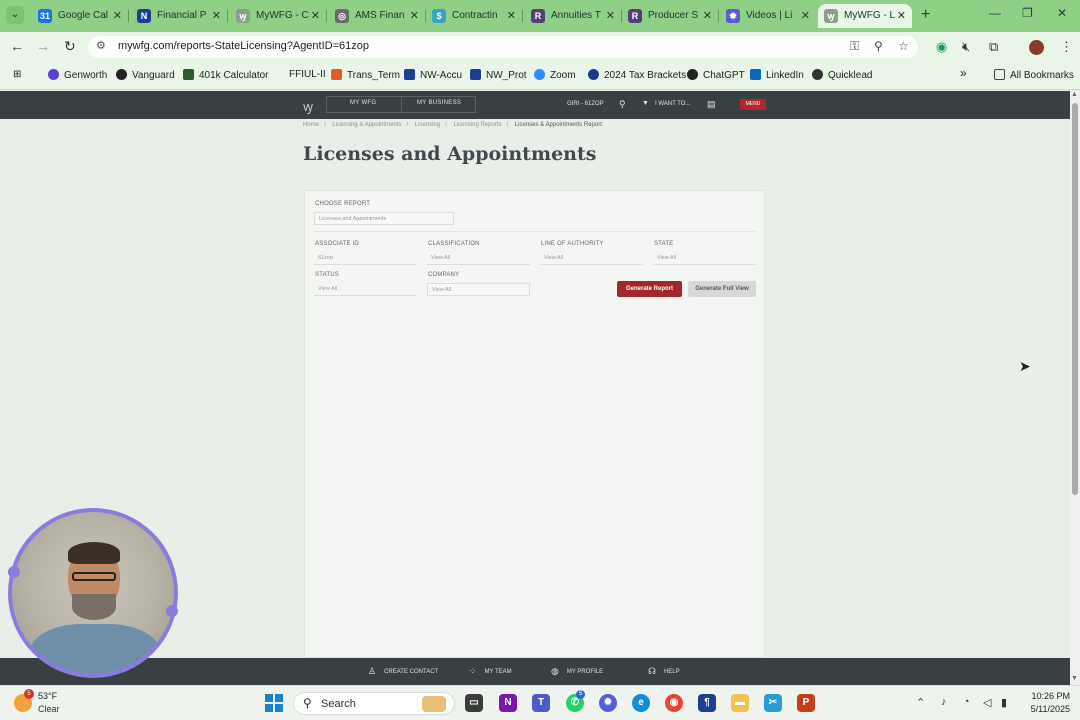 Image resolution: width=1080 pixels, height=720 pixels. What do you see at coordinates (374, 703) in the screenshot?
I see `taskbar-search: ⚲ Search` at bounding box center [374, 703].